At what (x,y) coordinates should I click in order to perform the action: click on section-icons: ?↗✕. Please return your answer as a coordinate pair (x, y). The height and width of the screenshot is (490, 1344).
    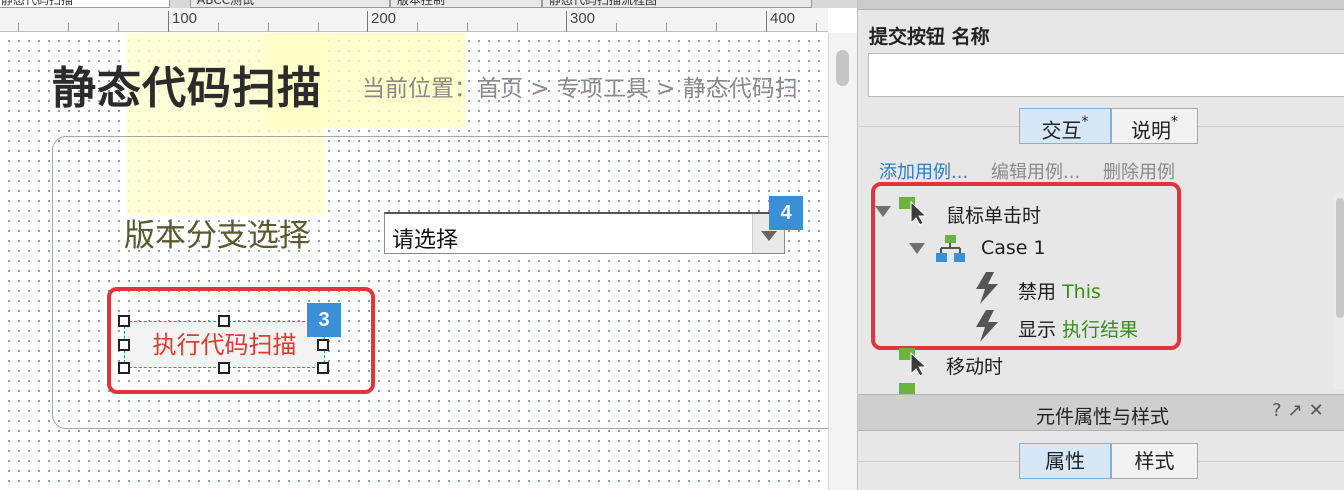
    Looking at the image, I should click on (1301, 410).